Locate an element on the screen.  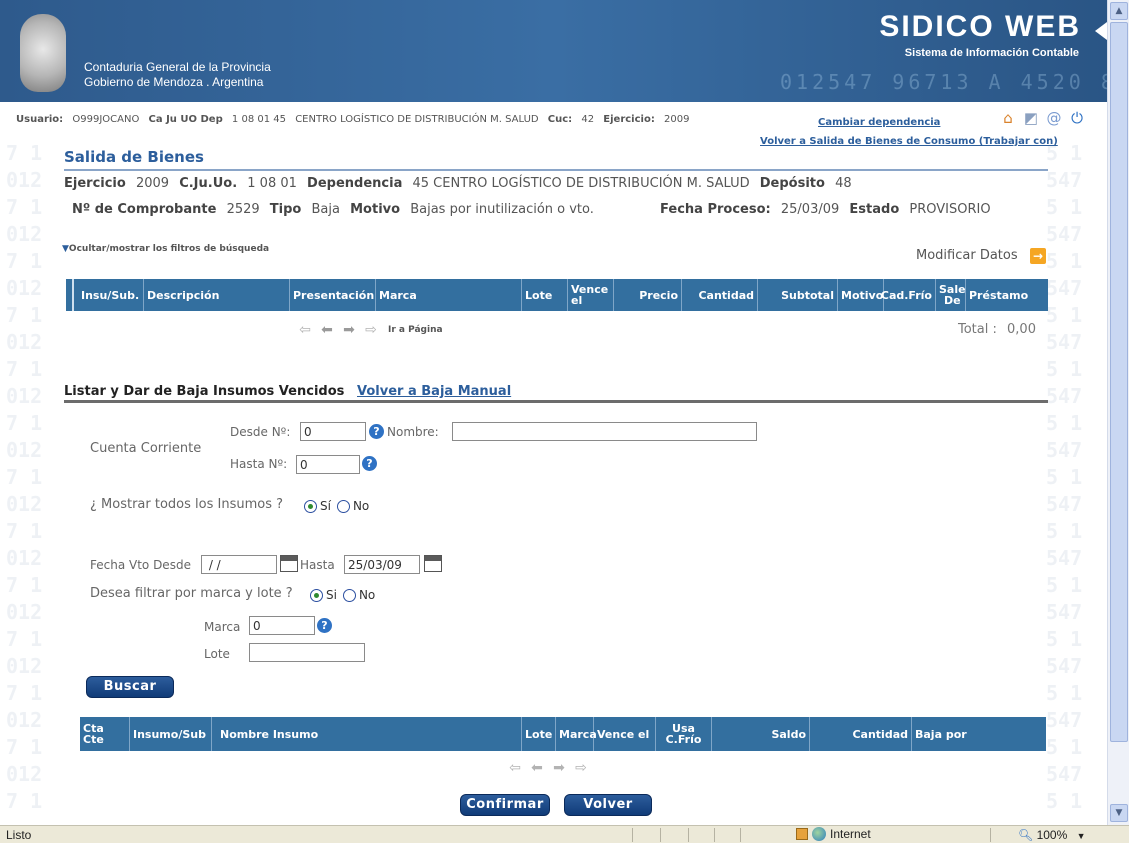
usuario-label: Usuario: is located at coordinates (40, 119).